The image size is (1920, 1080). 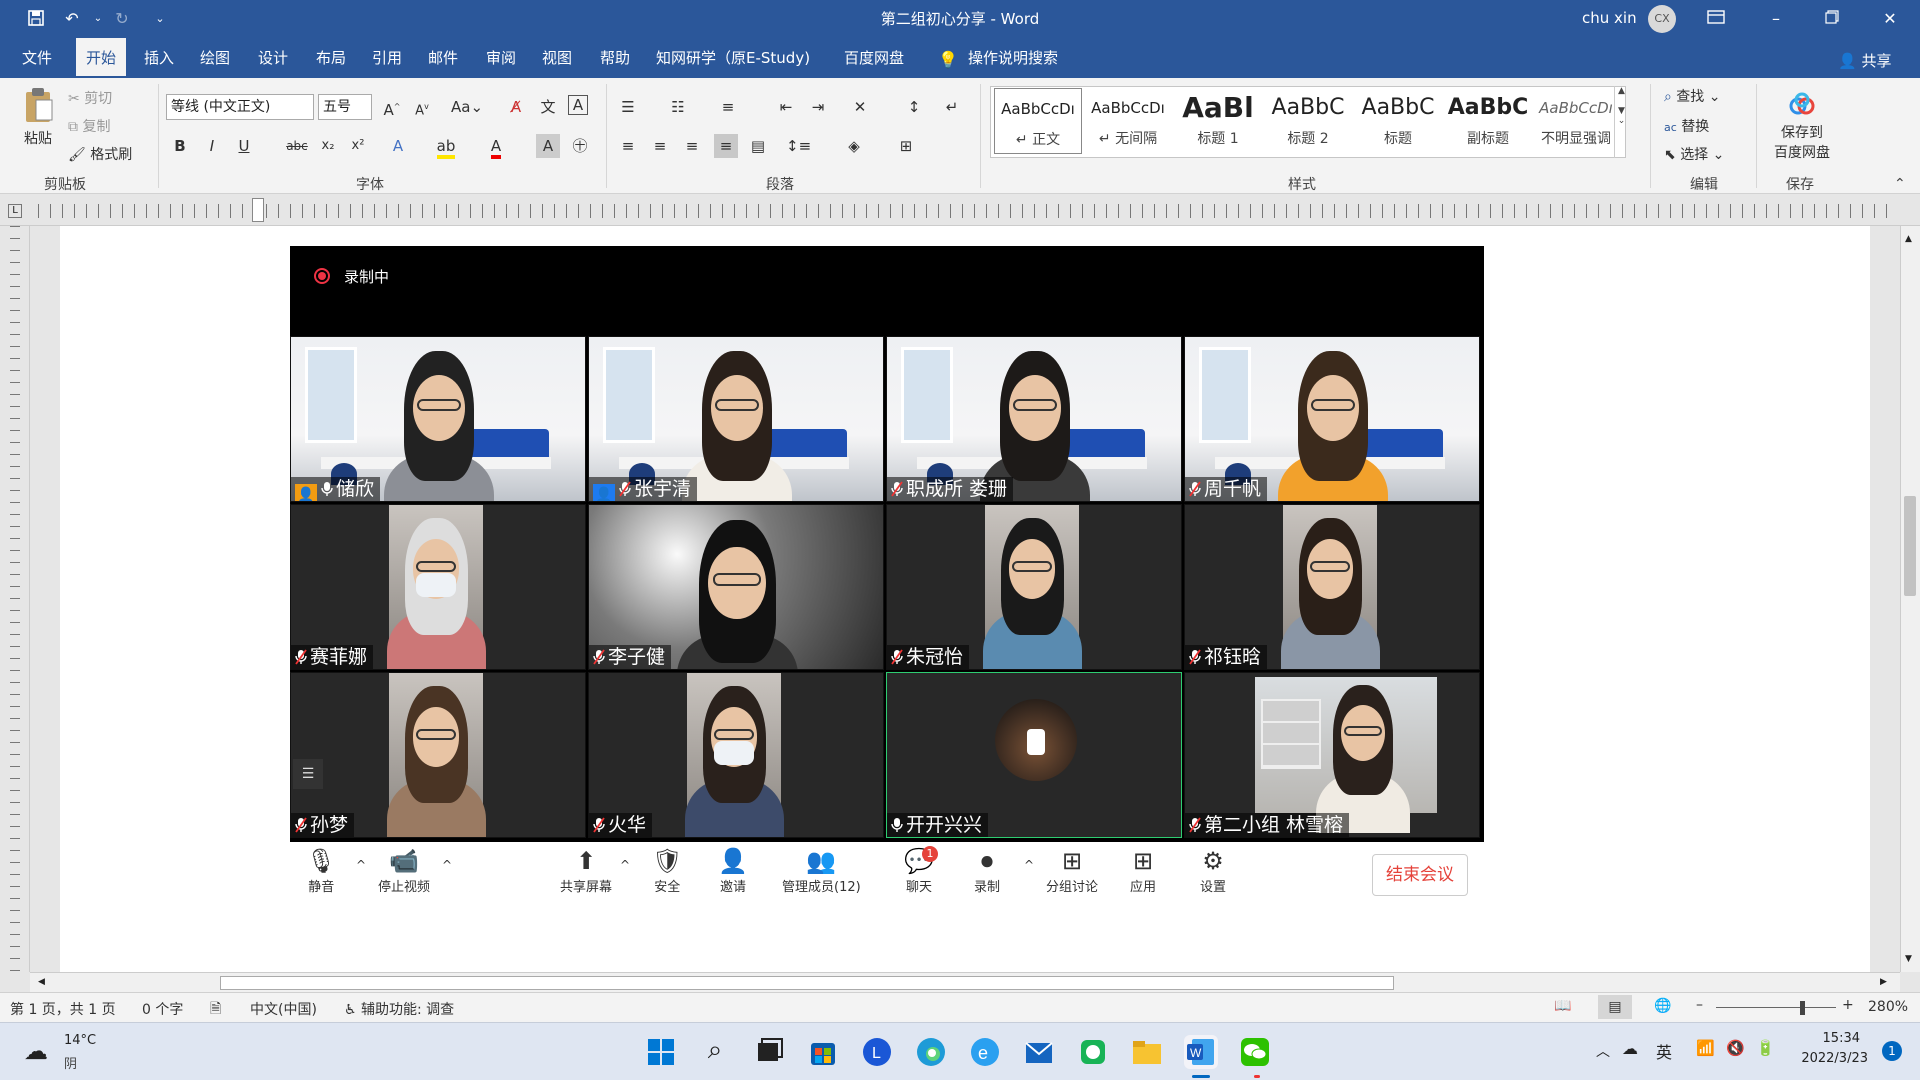 I want to click on style-normal: AaBbCcDı ↵ 正文, so click(x=1038, y=121).